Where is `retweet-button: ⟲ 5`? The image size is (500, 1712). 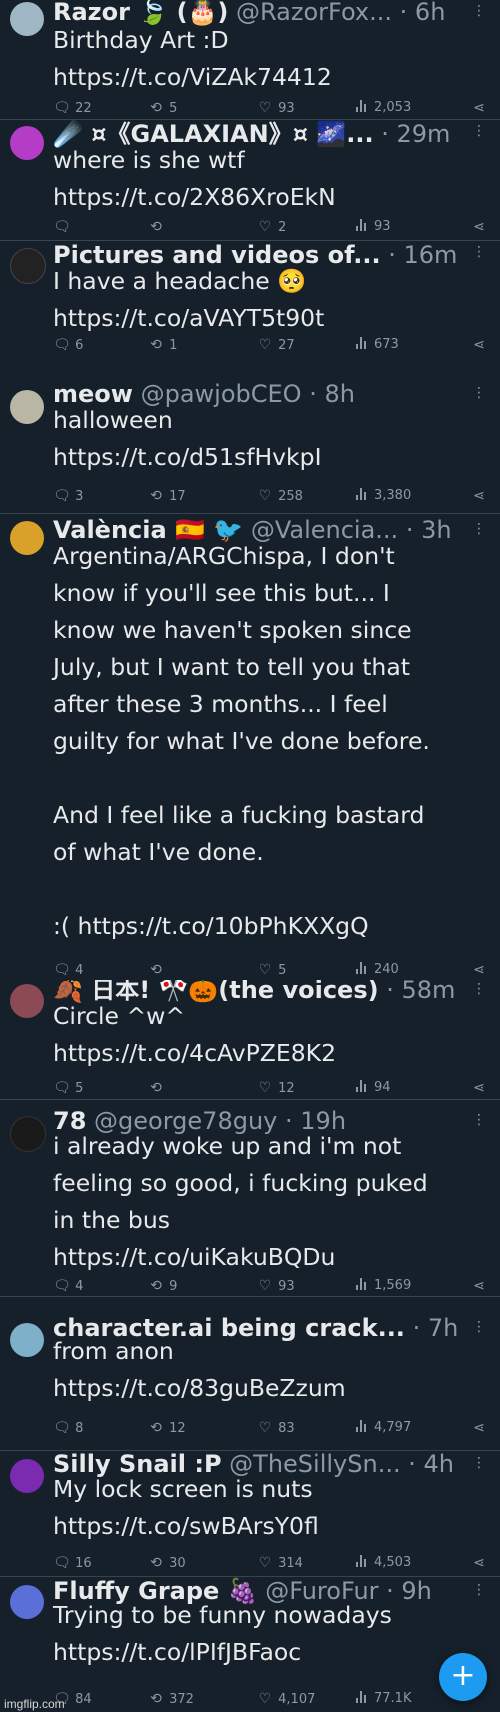
retweet-button: ⟲ 5 is located at coordinates (162, 108).